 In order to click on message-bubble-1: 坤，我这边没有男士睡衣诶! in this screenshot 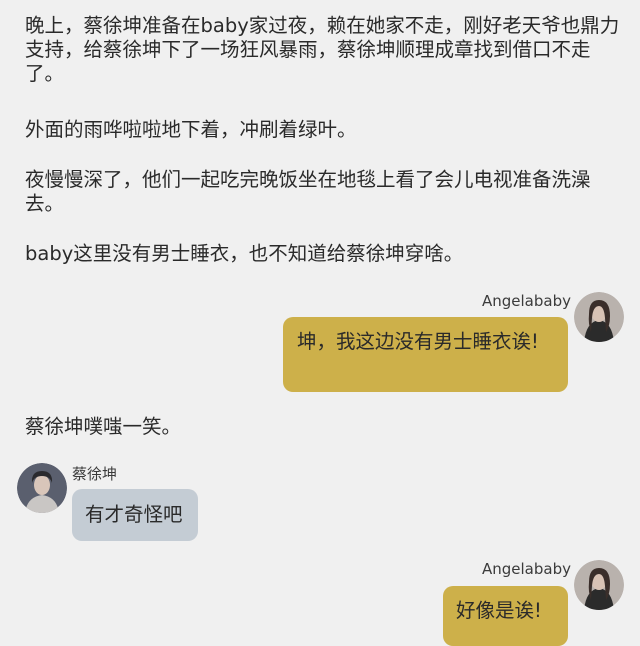, I will do `click(425, 354)`.